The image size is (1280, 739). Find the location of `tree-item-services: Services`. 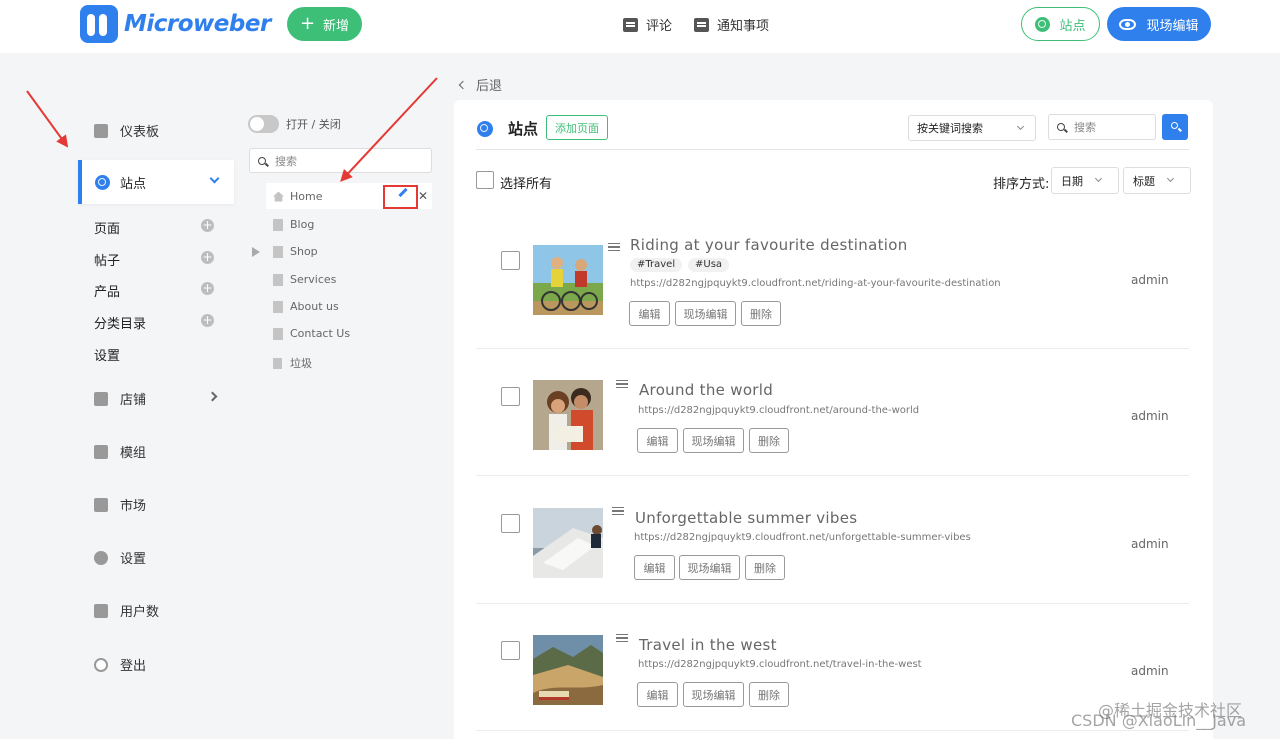

tree-item-services: Services is located at coordinates (304, 279).